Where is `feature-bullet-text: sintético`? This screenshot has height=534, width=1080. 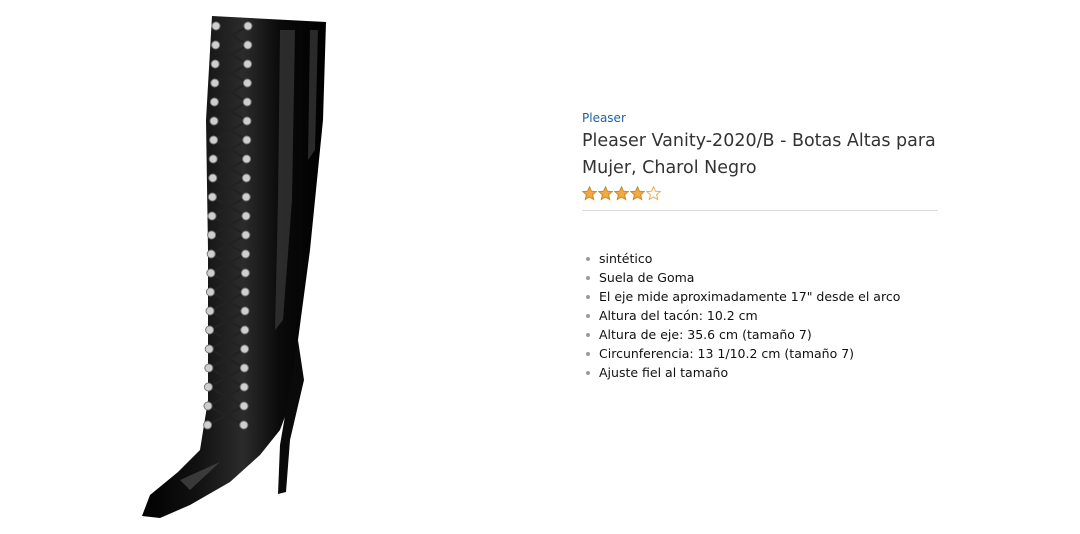 feature-bullet-text: sintético is located at coordinates (626, 258).